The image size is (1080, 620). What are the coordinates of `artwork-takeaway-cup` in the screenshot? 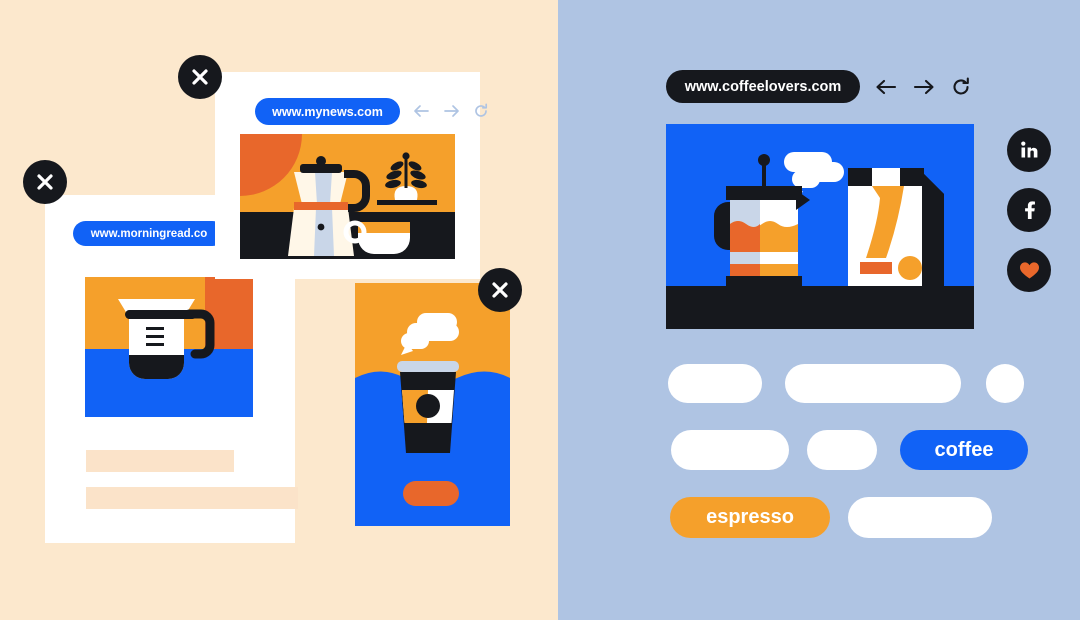 It's located at (432, 404).